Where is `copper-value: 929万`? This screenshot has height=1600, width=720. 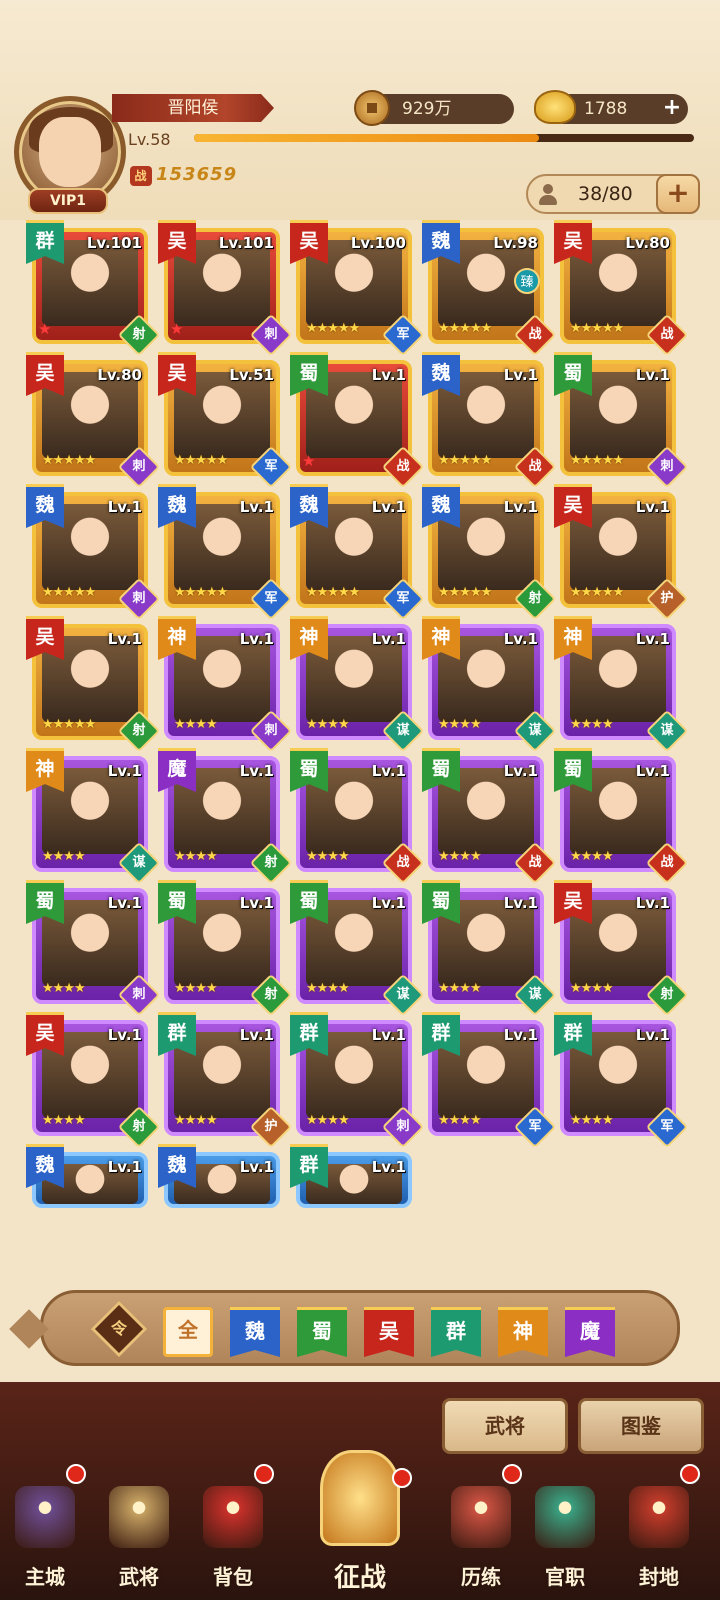
copper-value: 929万 is located at coordinates (427, 109).